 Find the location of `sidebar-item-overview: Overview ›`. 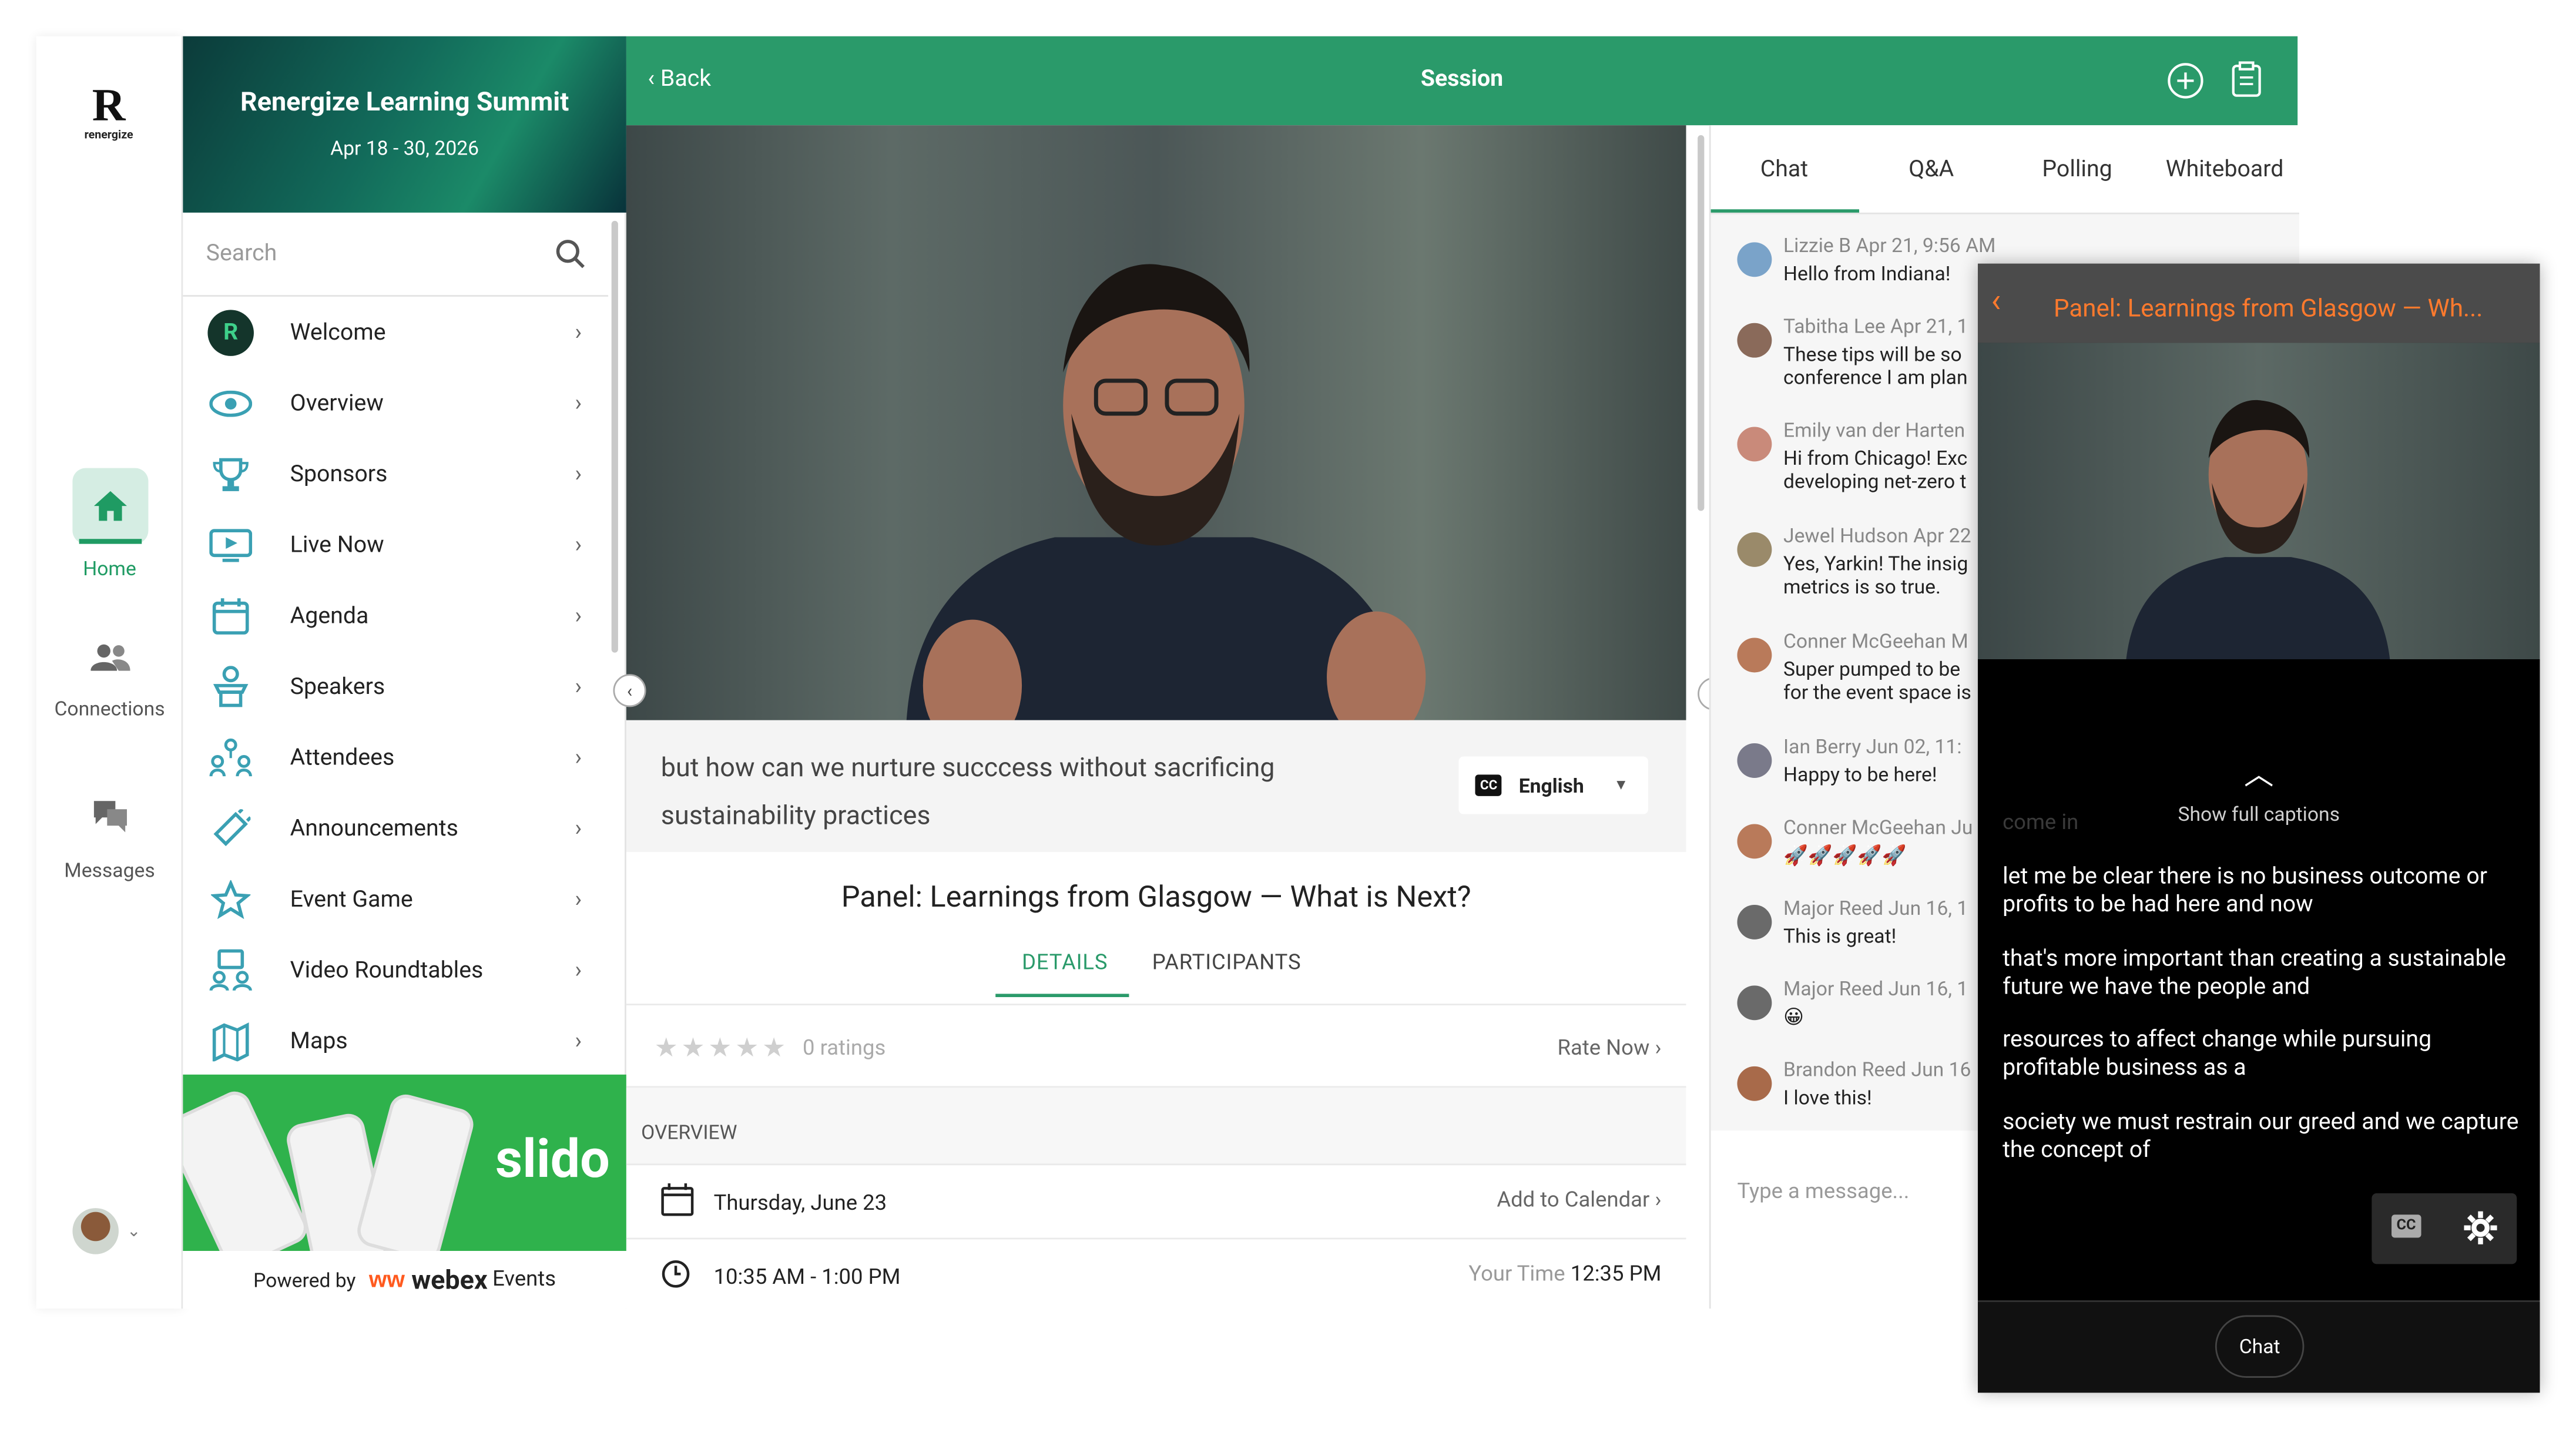

sidebar-item-overview: Overview › is located at coordinates (395, 403).